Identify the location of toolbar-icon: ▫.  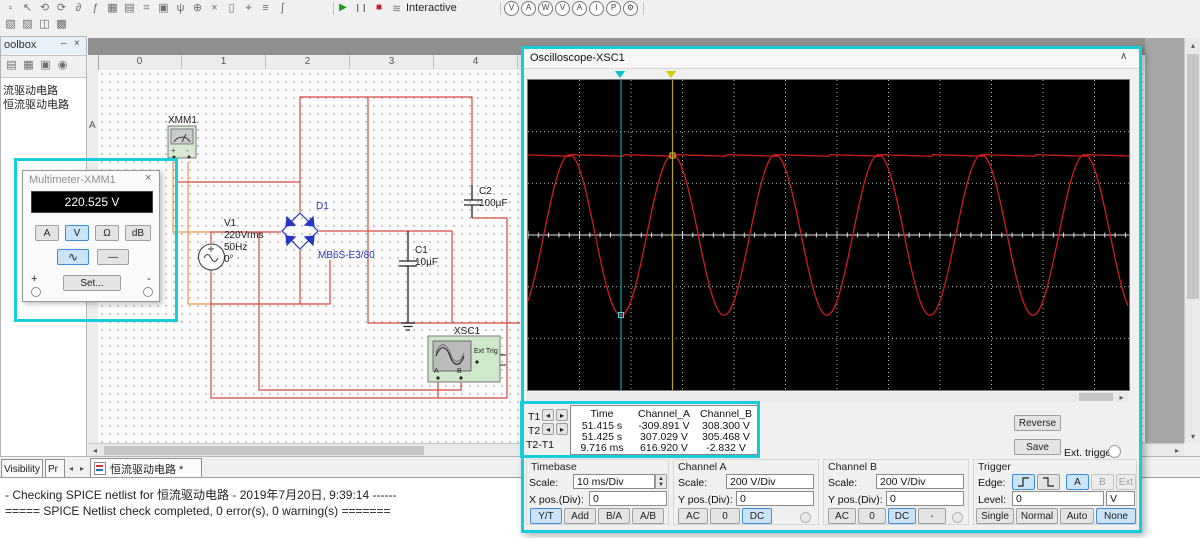
(10, 8).